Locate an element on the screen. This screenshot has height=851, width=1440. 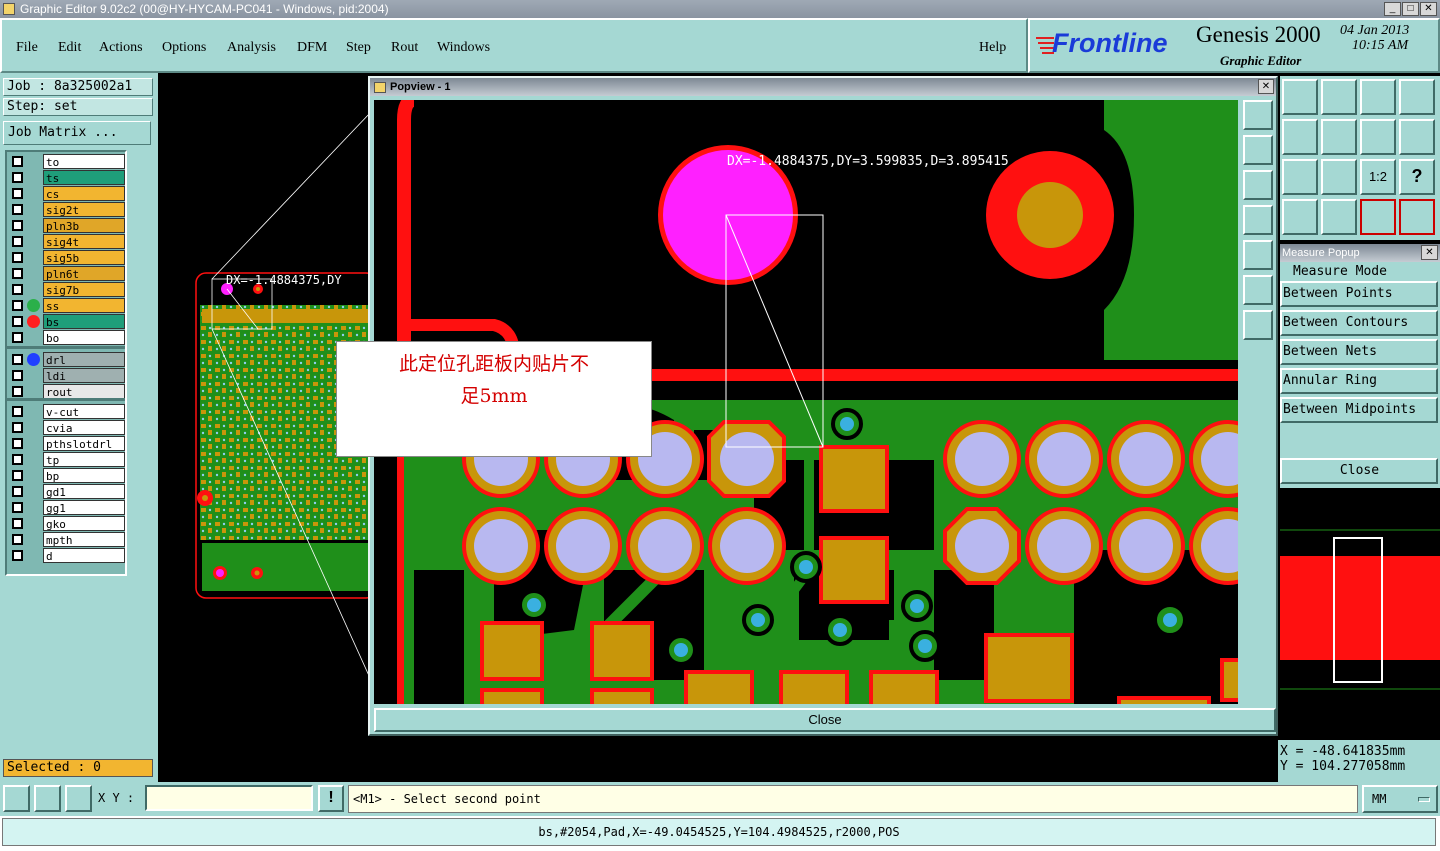
center-icon is located at coordinates (1258, 325).